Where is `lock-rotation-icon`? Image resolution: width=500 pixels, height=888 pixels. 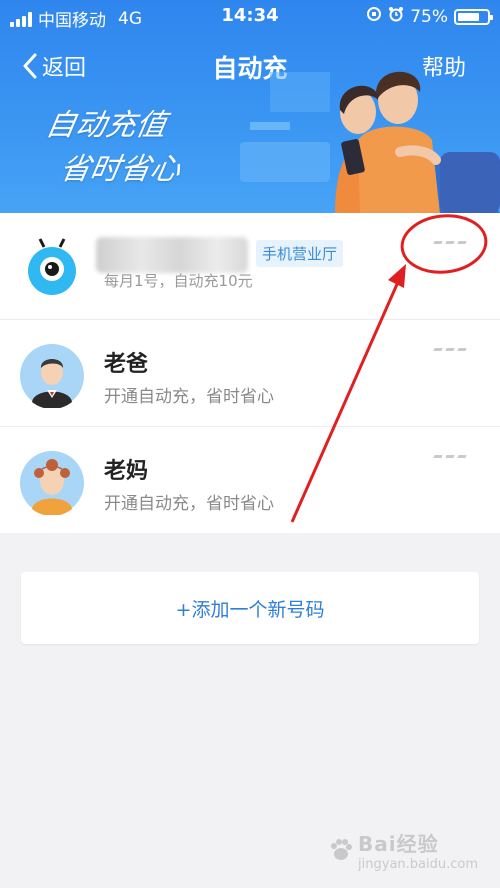
lock-rotation-icon is located at coordinates (374, 16).